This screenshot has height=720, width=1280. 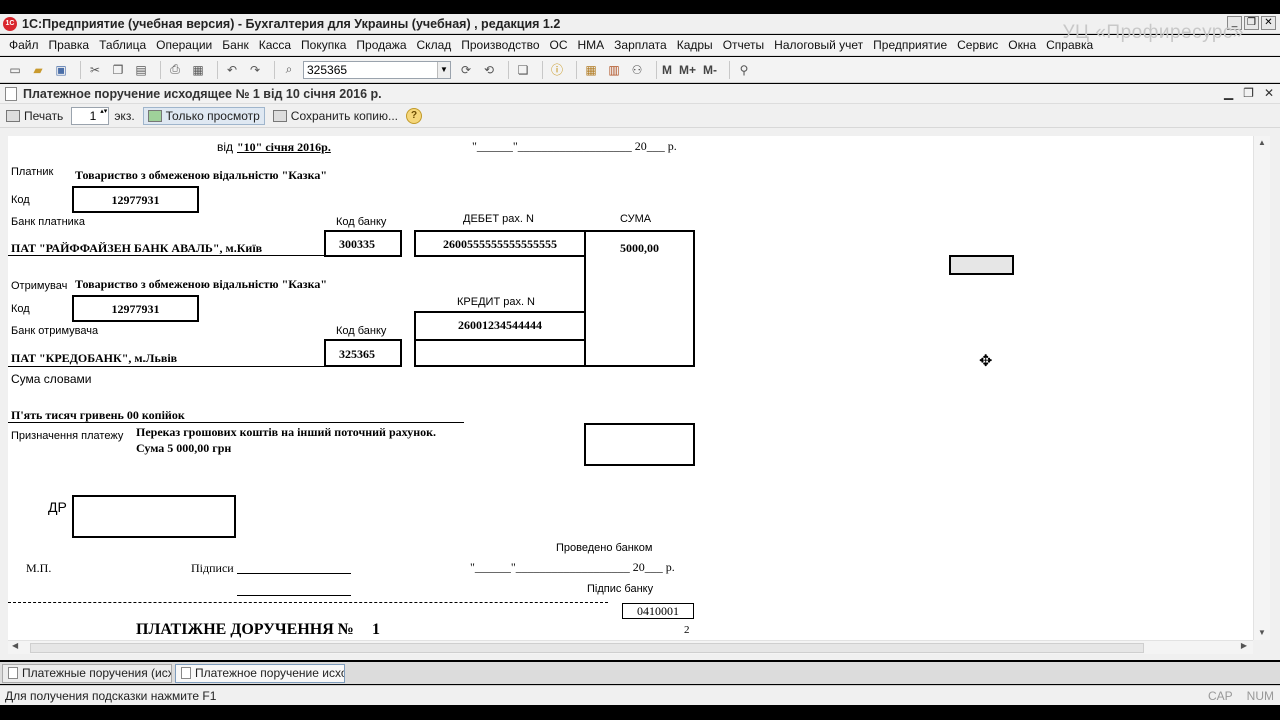 I want to click on calendar-icon: ▥, so click(x=614, y=70).